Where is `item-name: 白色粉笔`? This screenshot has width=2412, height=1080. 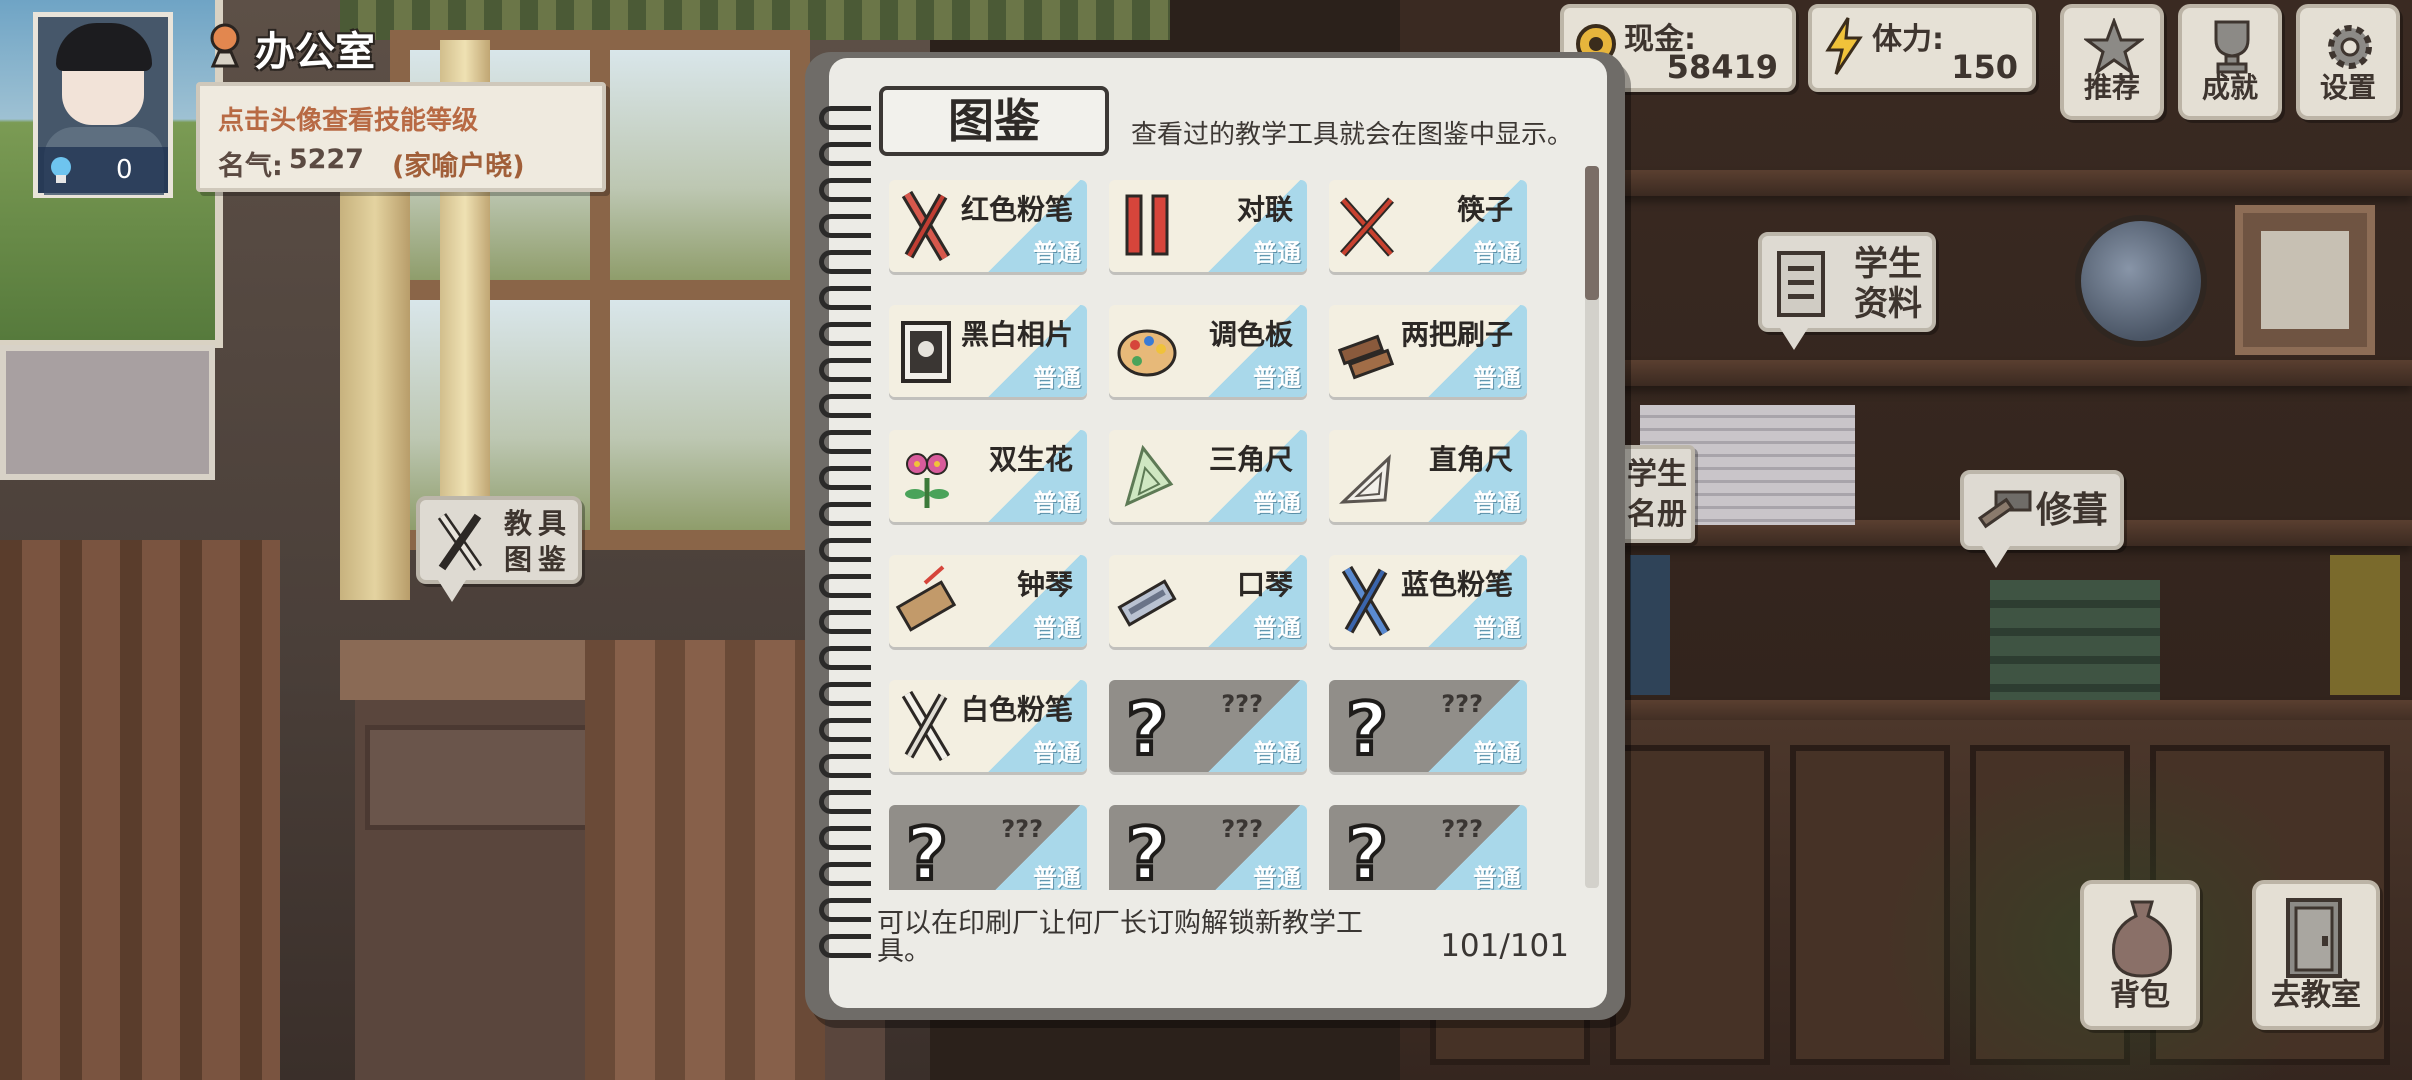 item-name: 白色粉笔 is located at coordinates (1016, 709).